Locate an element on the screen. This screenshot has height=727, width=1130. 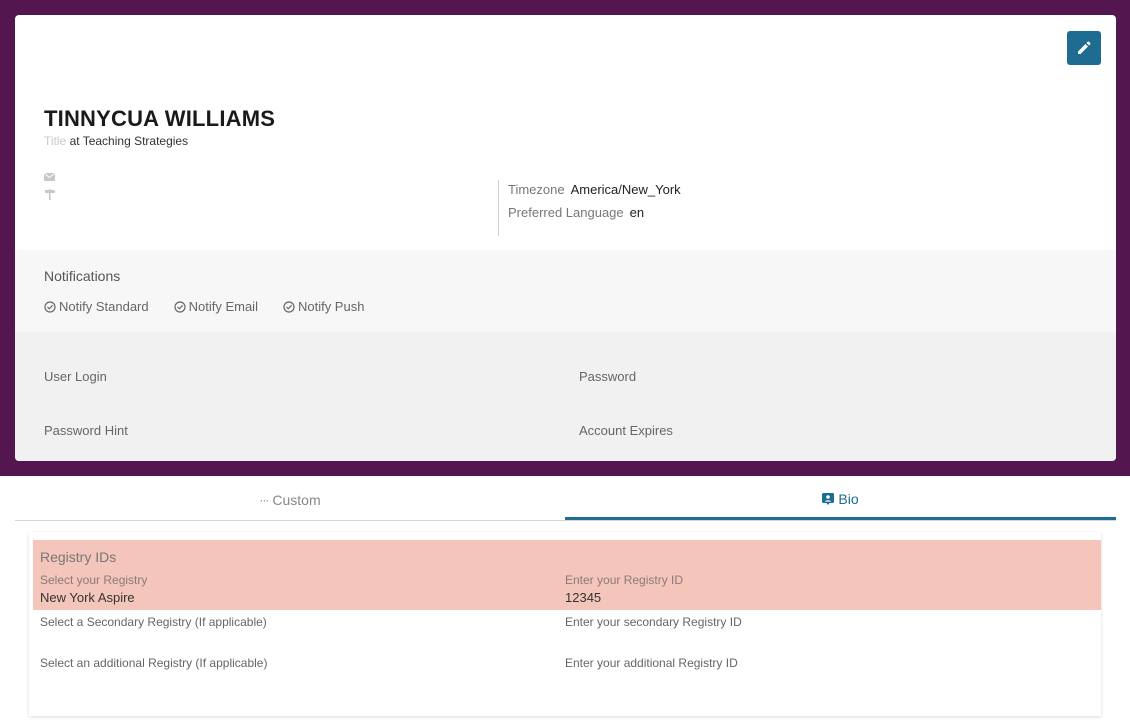
notify-standard-label: Notify Standard is located at coordinates (104, 306).